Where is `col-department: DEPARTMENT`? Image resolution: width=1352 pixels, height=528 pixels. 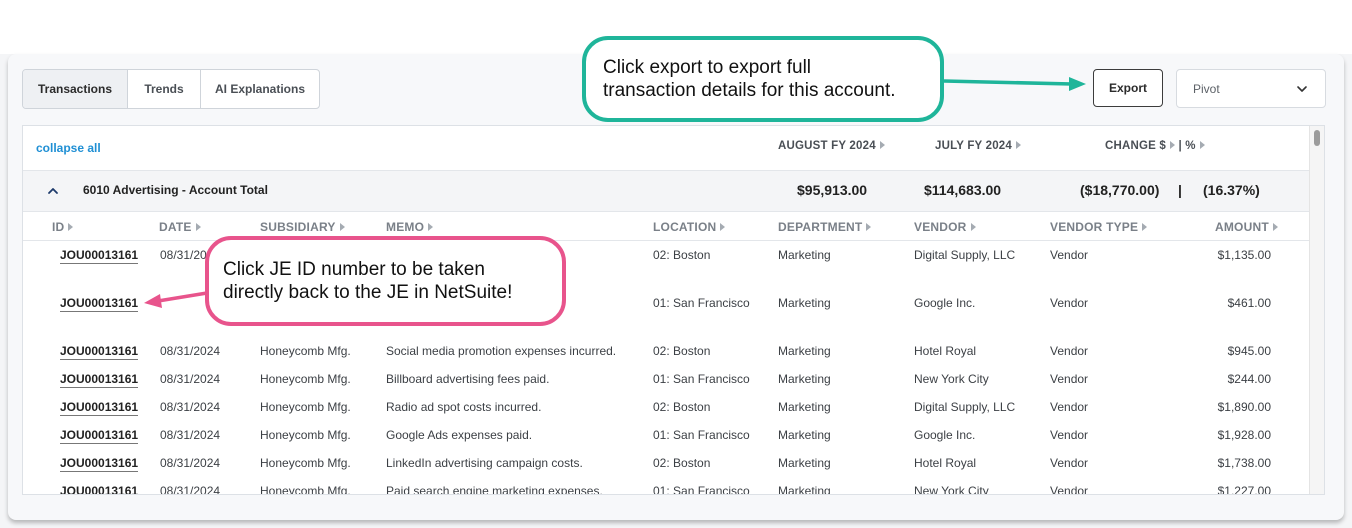
col-department: DEPARTMENT is located at coordinates (825, 227).